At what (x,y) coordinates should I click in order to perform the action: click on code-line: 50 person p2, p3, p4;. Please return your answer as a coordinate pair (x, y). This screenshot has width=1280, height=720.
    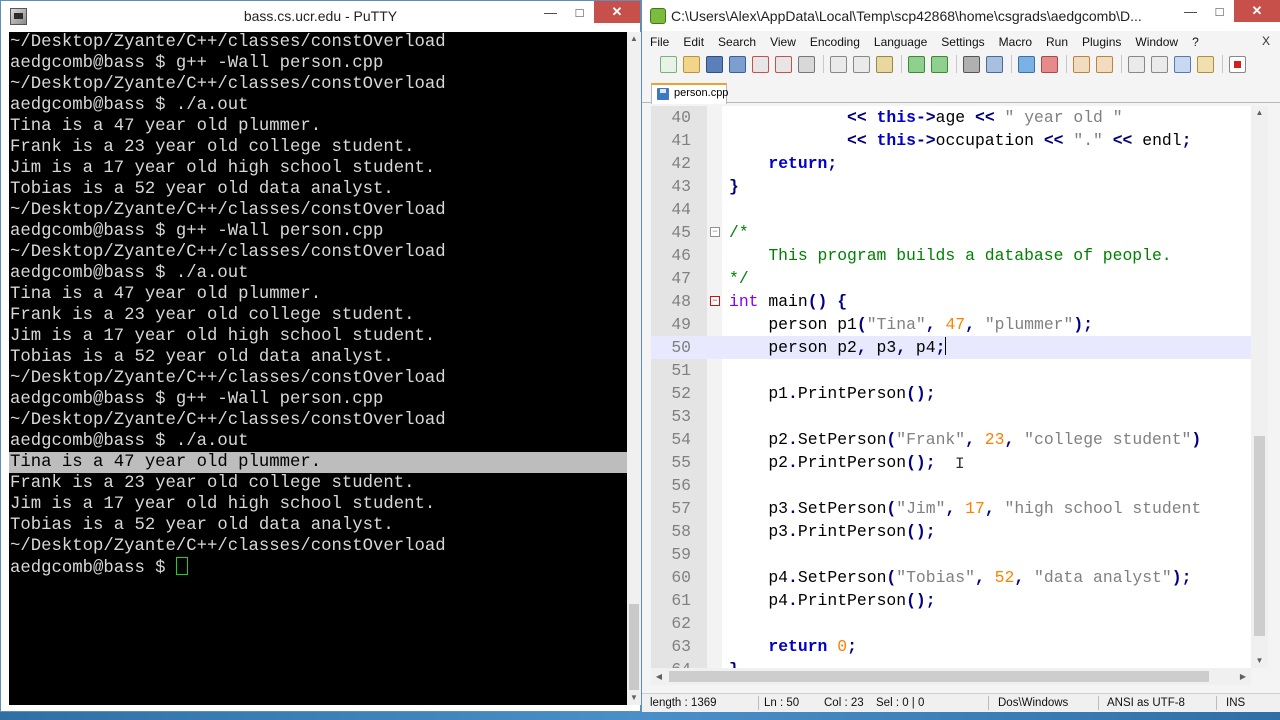
    Looking at the image, I should click on (951, 347).